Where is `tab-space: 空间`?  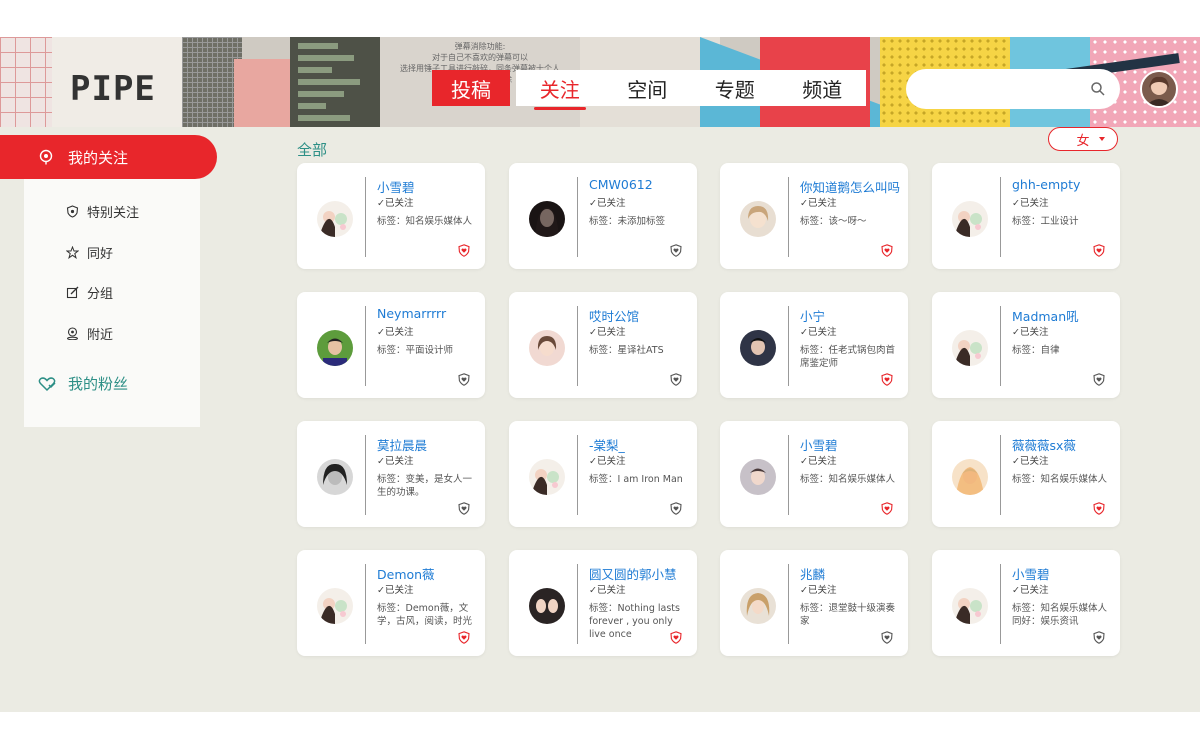 tab-space: 空间 is located at coordinates (648, 88).